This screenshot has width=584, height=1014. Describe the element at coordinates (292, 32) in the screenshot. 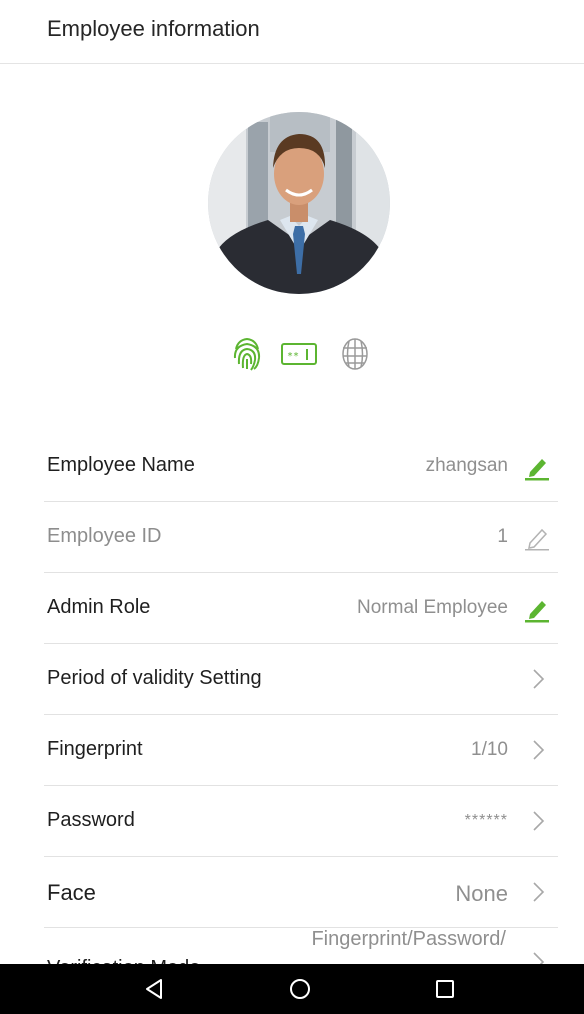

I see `app-header: Employee information` at that location.